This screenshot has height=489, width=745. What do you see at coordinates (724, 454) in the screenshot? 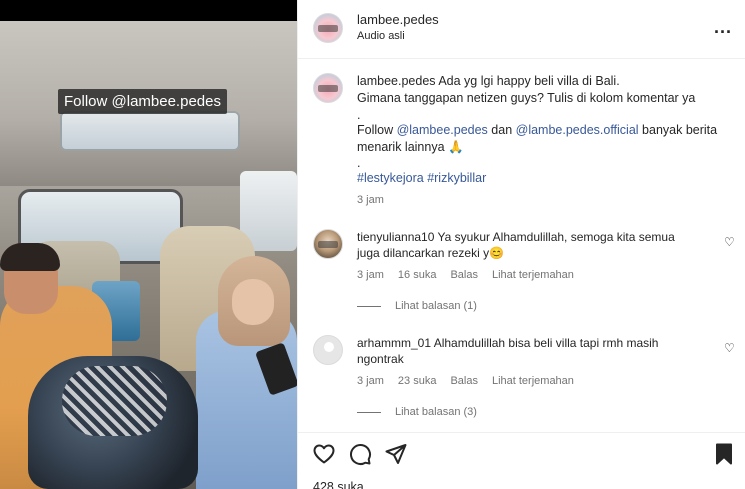
I see `bookmark-icon` at bounding box center [724, 454].